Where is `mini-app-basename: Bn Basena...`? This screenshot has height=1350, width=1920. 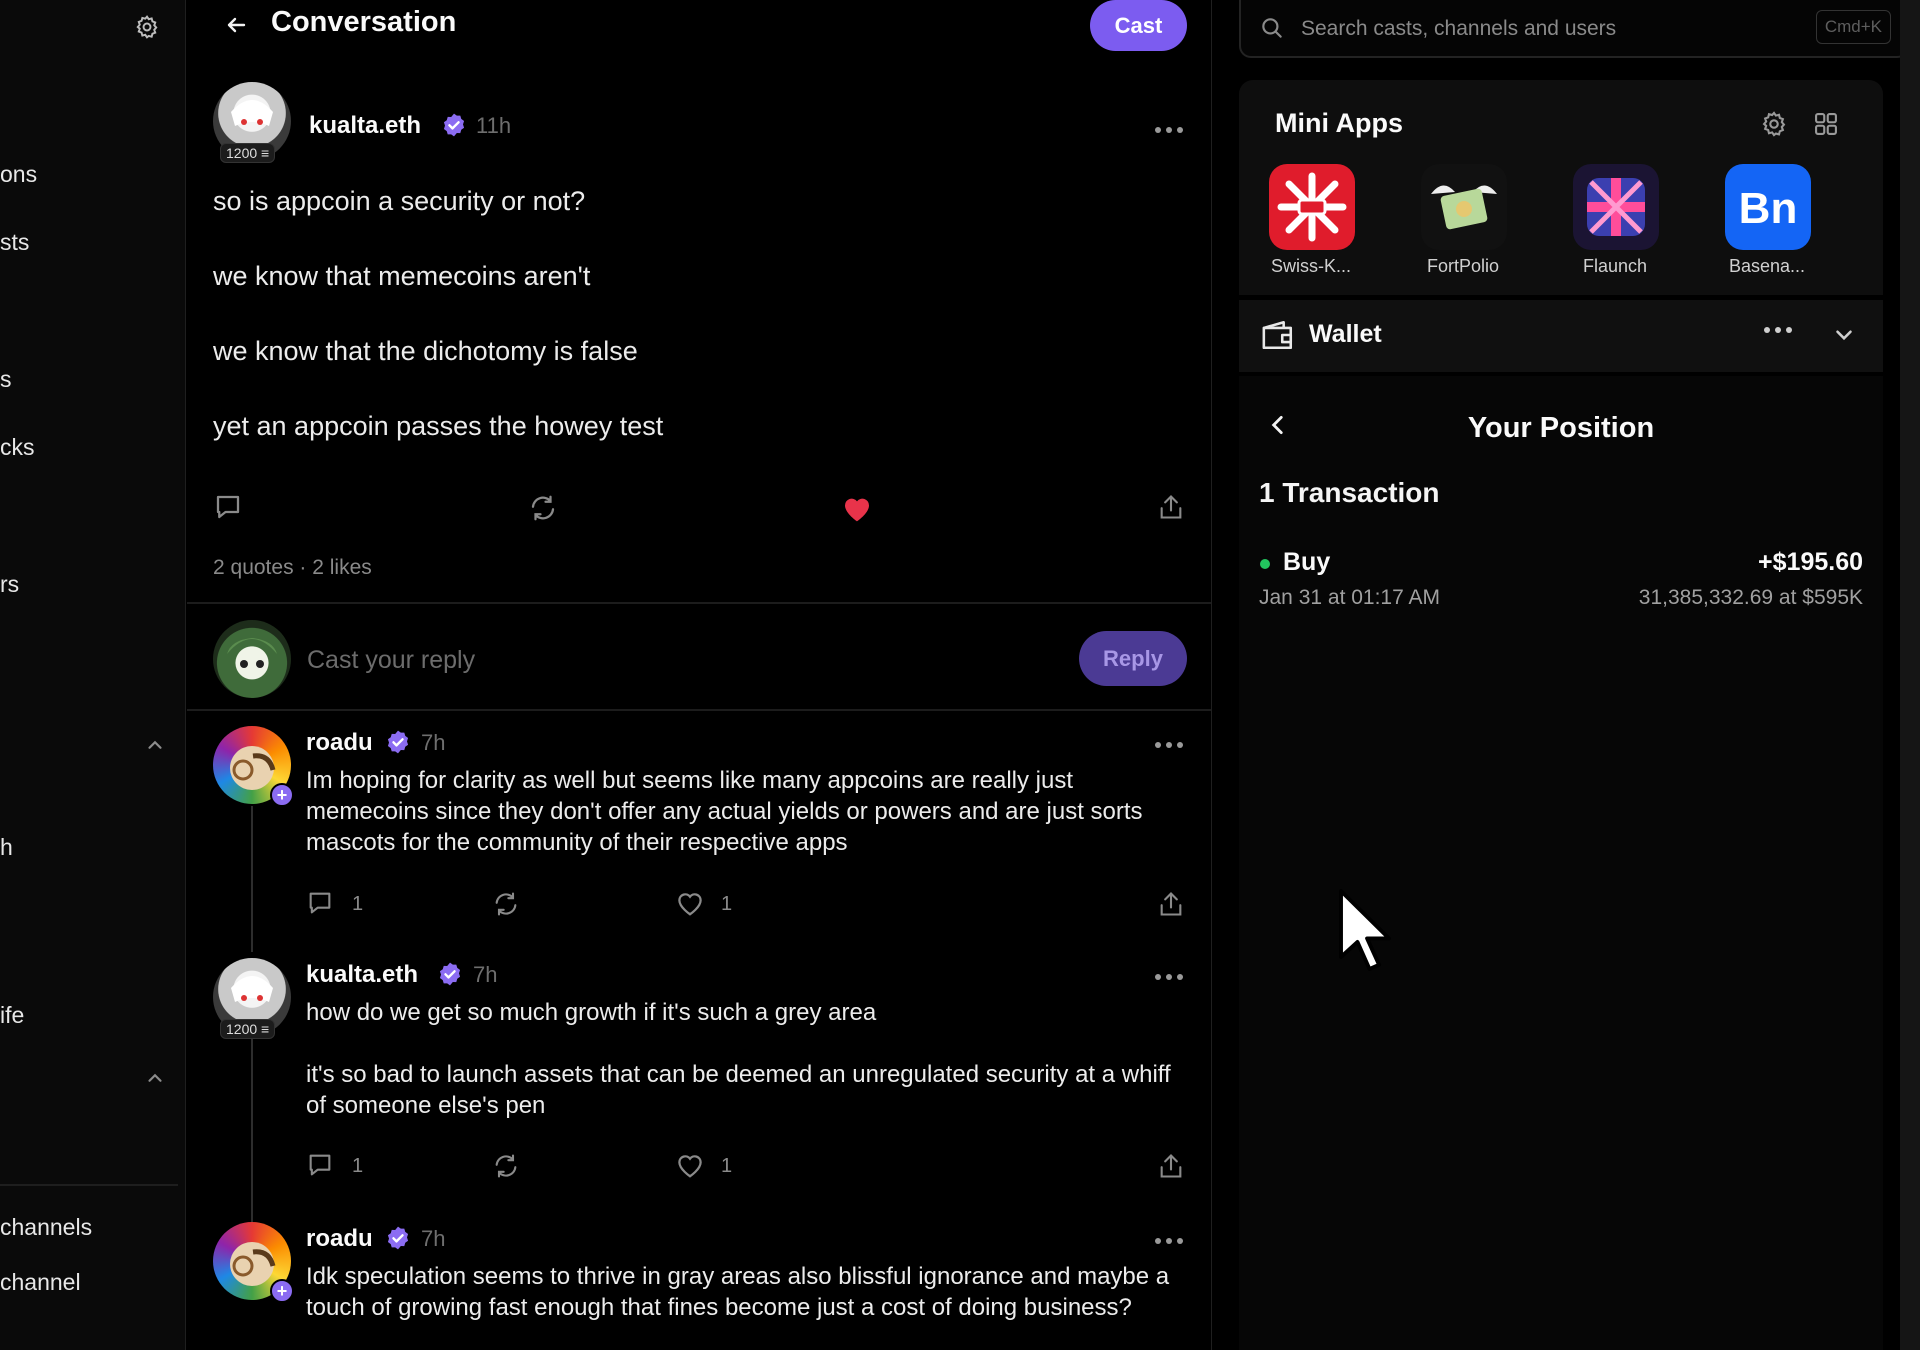 mini-app-basename: Bn Basena... is located at coordinates (1767, 224).